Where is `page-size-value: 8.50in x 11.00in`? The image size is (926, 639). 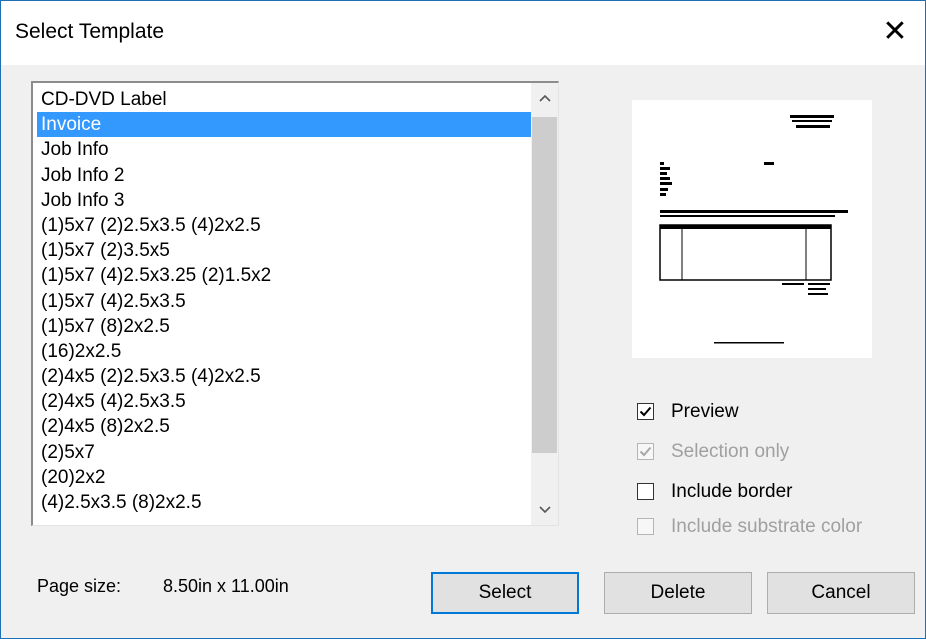 page-size-value: 8.50in x 11.00in is located at coordinates (226, 586).